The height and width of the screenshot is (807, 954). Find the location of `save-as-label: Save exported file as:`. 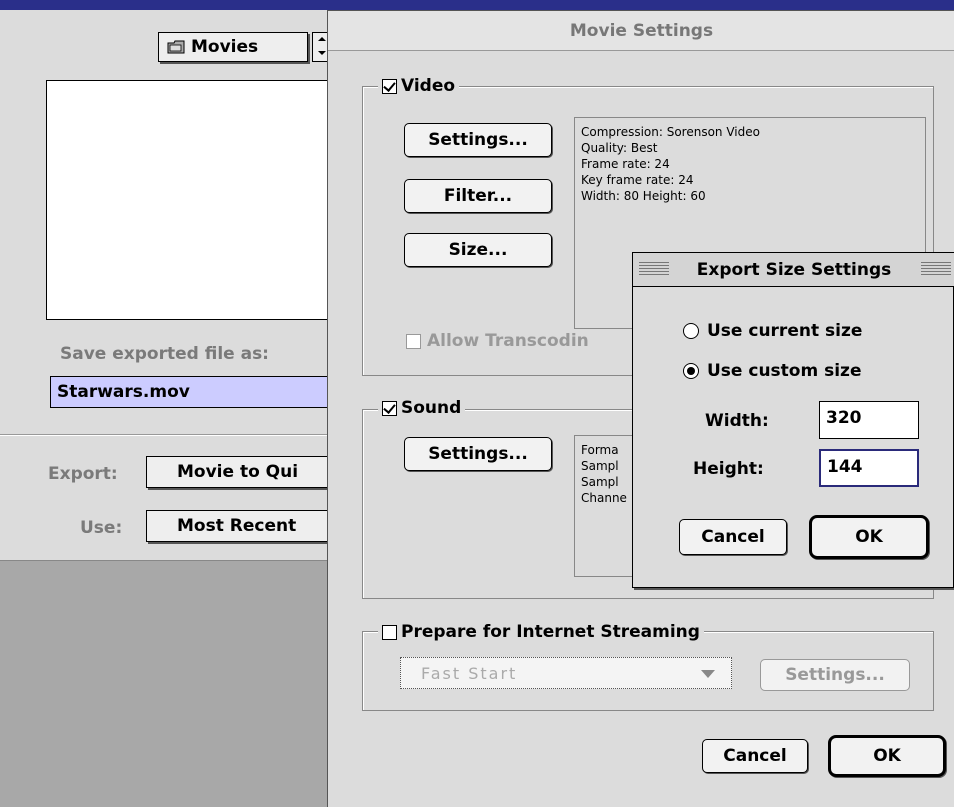

save-as-label: Save exported file as: is located at coordinates (164, 354).